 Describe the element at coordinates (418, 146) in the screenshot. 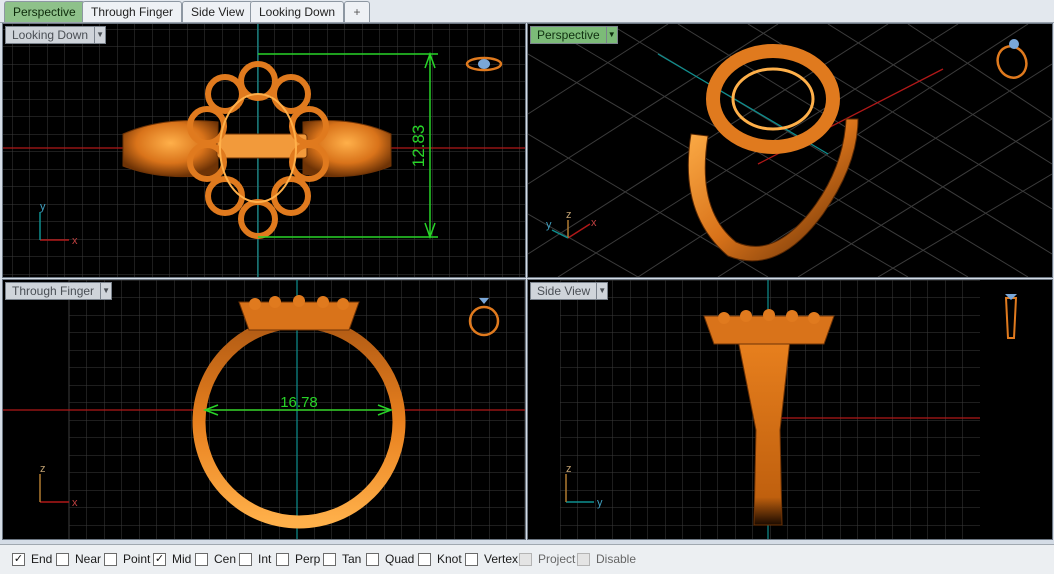

I see `dimension-label: 12.83` at that location.